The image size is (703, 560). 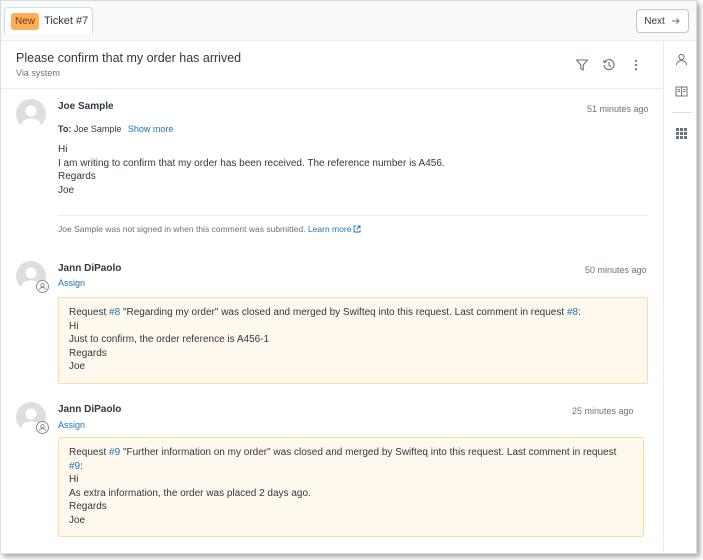 I want to click on comment-divider, so click(x=353, y=215).